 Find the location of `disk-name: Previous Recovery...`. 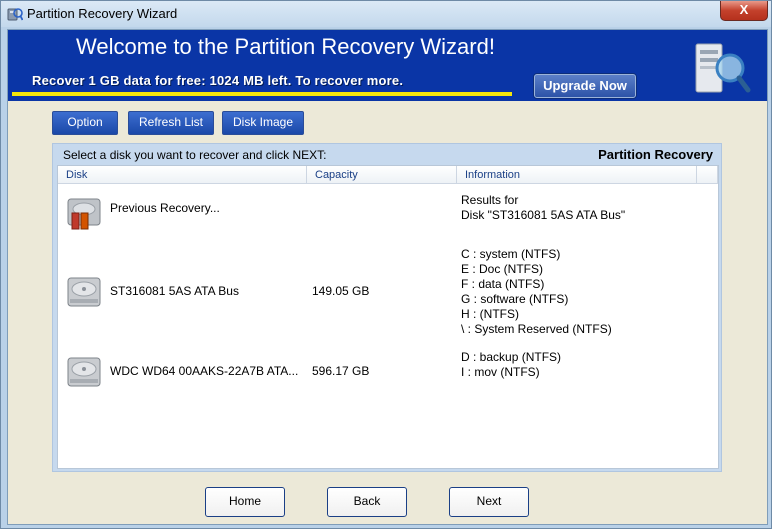

disk-name: Previous Recovery... is located at coordinates (165, 208).